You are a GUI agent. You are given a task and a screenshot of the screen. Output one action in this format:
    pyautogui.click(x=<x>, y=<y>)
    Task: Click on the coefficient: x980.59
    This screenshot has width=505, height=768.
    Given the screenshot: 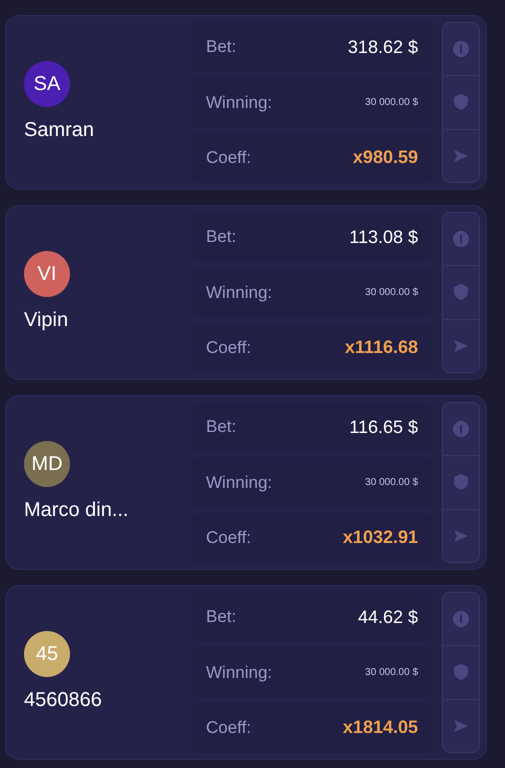 What is the action you would take?
    pyautogui.click(x=385, y=158)
    